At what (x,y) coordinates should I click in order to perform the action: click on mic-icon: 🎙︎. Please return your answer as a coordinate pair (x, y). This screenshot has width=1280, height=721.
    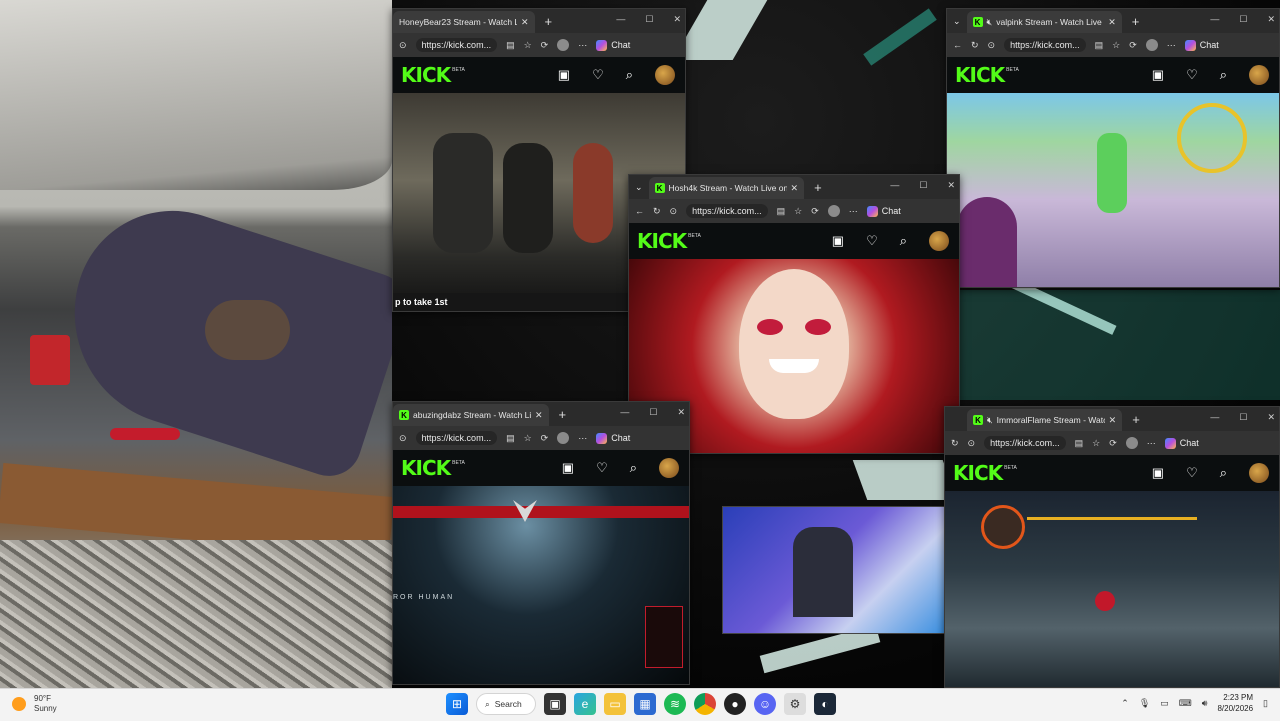
    Looking at the image, I should click on (1144, 703).